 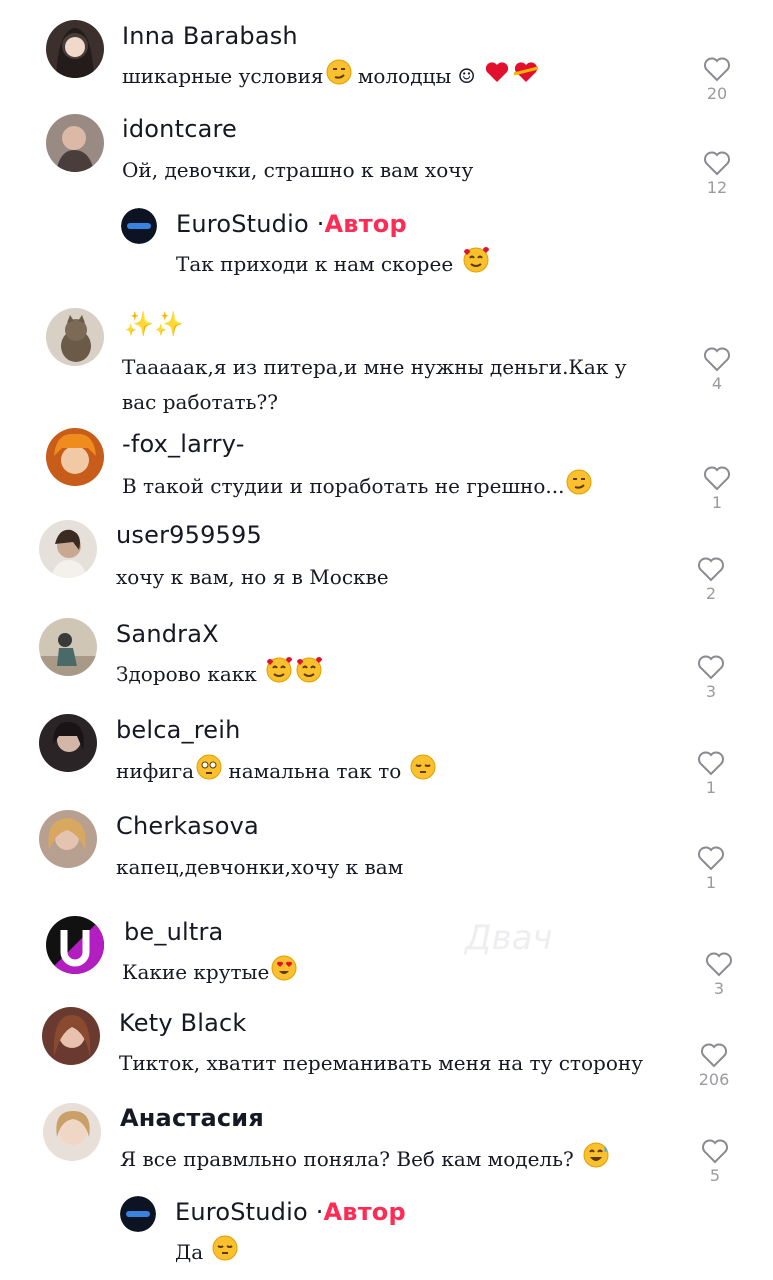 I want to click on like-count: 206, so click(x=714, y=1079).